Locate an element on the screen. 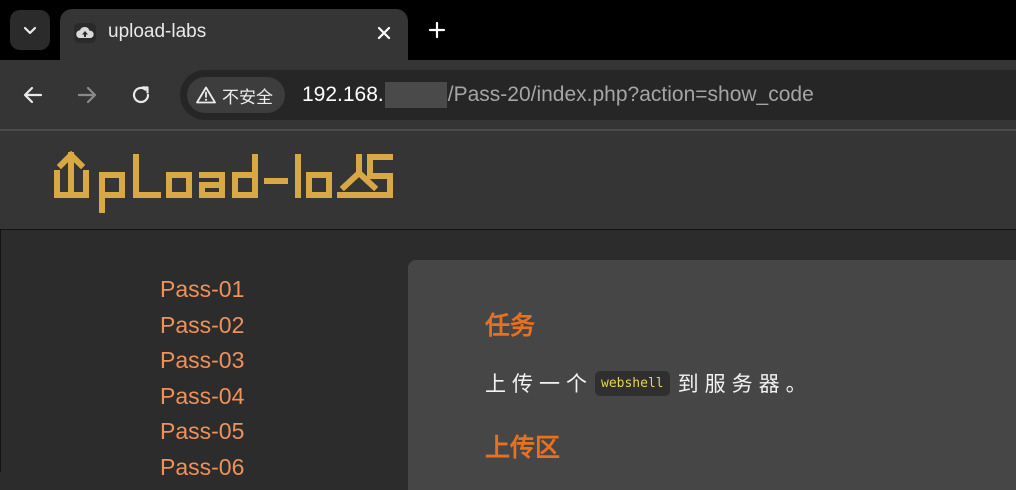 Image resolution: width=1016 pixels, height=490 pixels. task-text-before: 上传一个 is located at coordinates (539, 384).